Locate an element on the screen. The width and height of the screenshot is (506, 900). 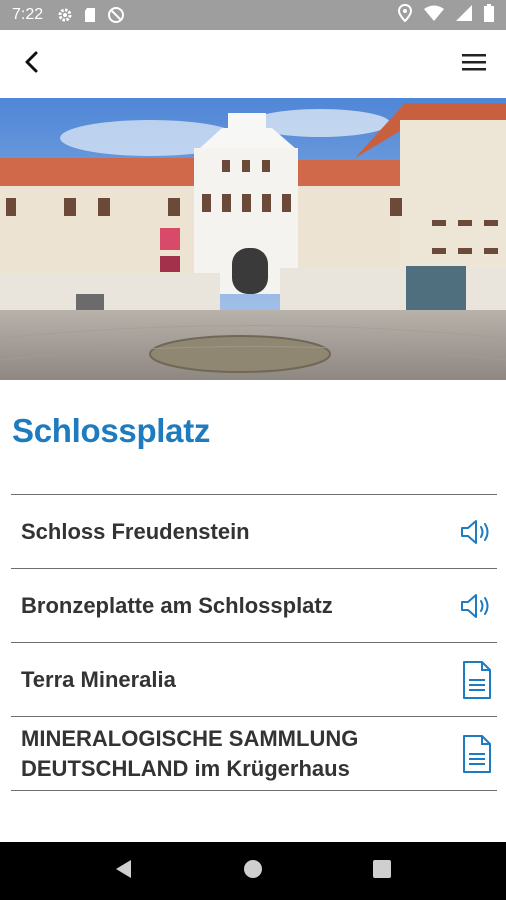
list-item-label: Bronzeplatte am Schlossplatz is located at coordinates (177, 605).